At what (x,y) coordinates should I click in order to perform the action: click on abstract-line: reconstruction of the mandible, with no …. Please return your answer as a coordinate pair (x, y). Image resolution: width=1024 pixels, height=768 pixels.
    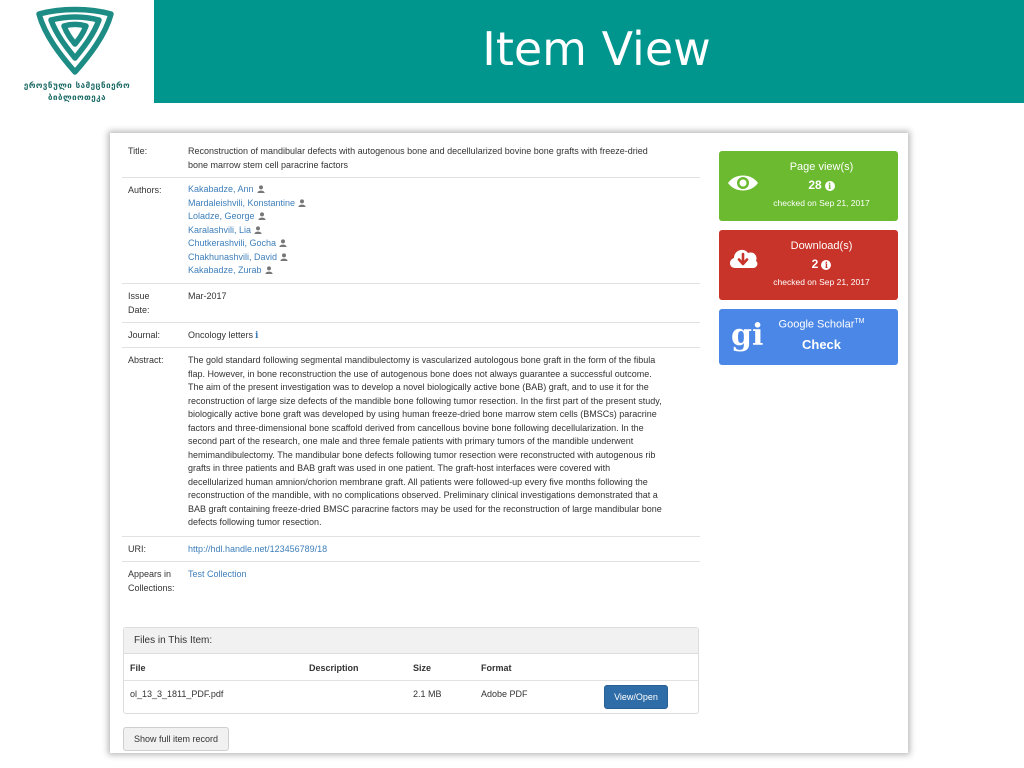
    Looking at the image, I should click on (423, 495).